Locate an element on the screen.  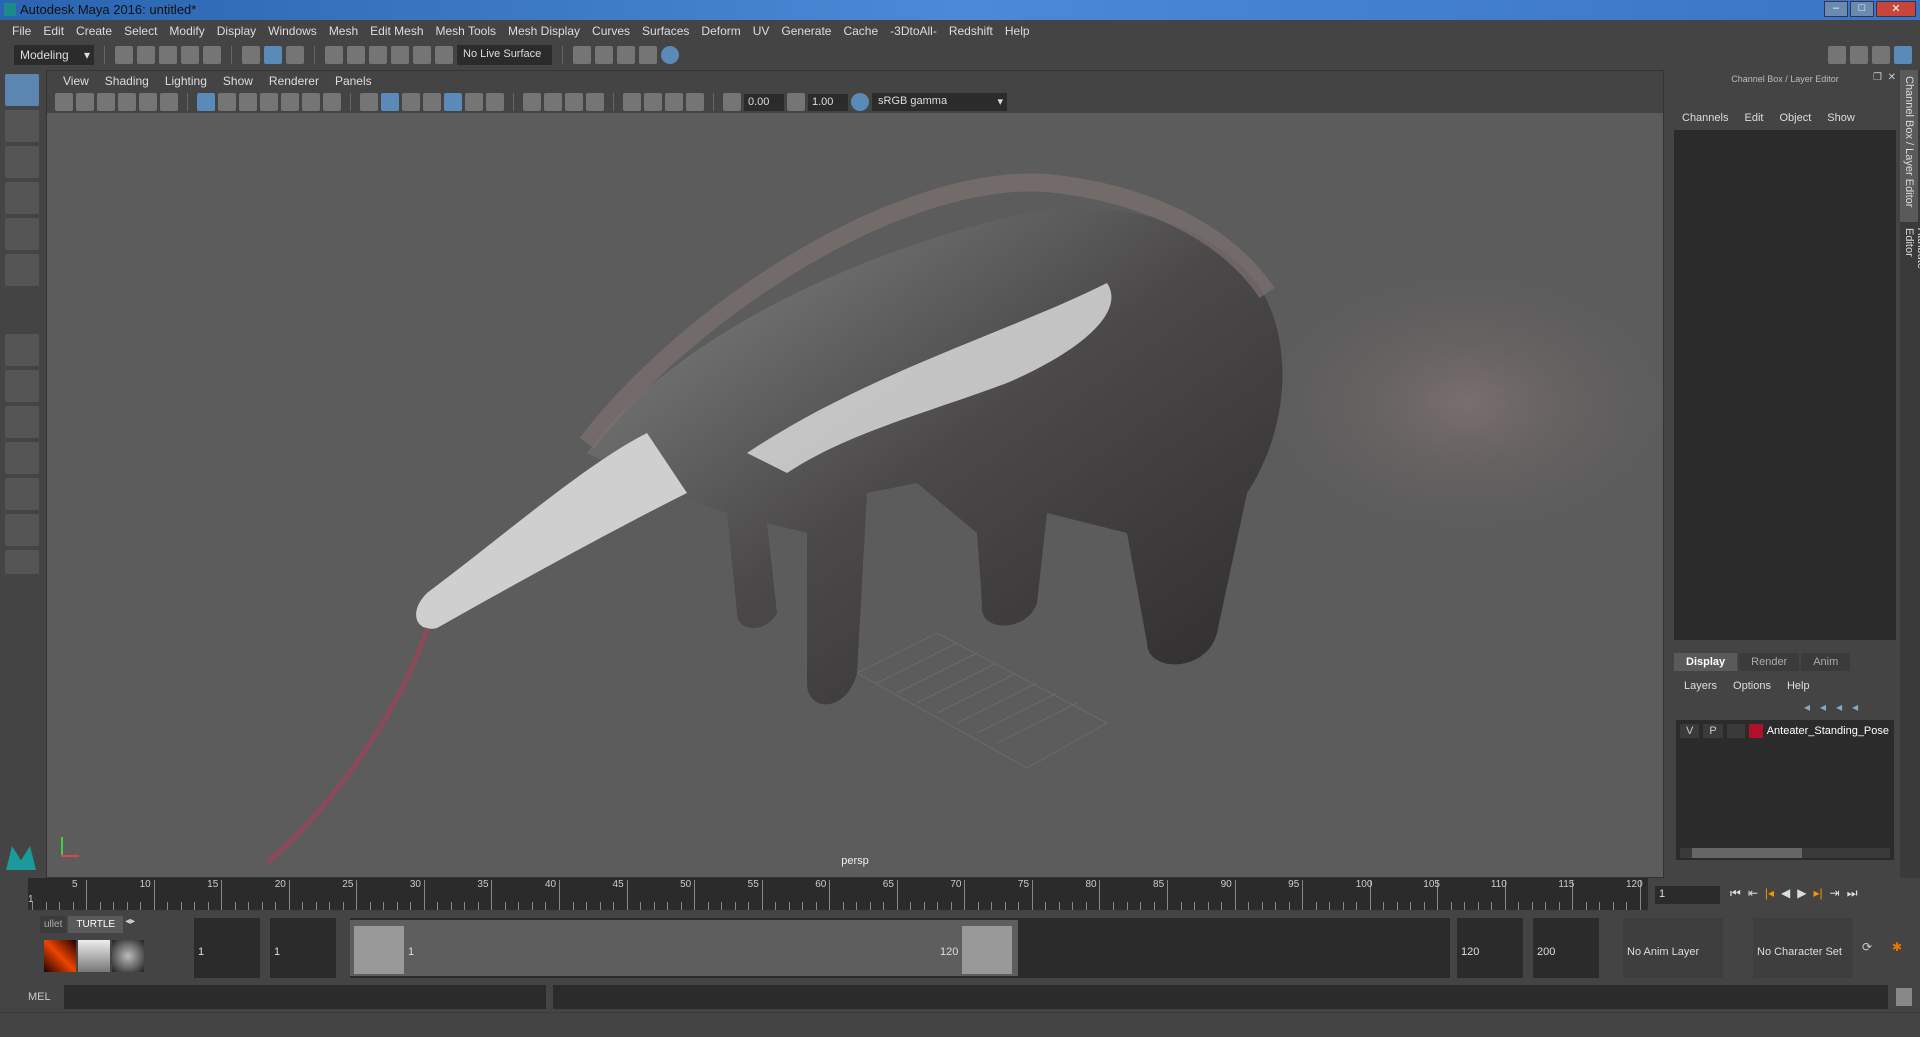
layer-menu-help: Help is located at coordinates (1798, 686).